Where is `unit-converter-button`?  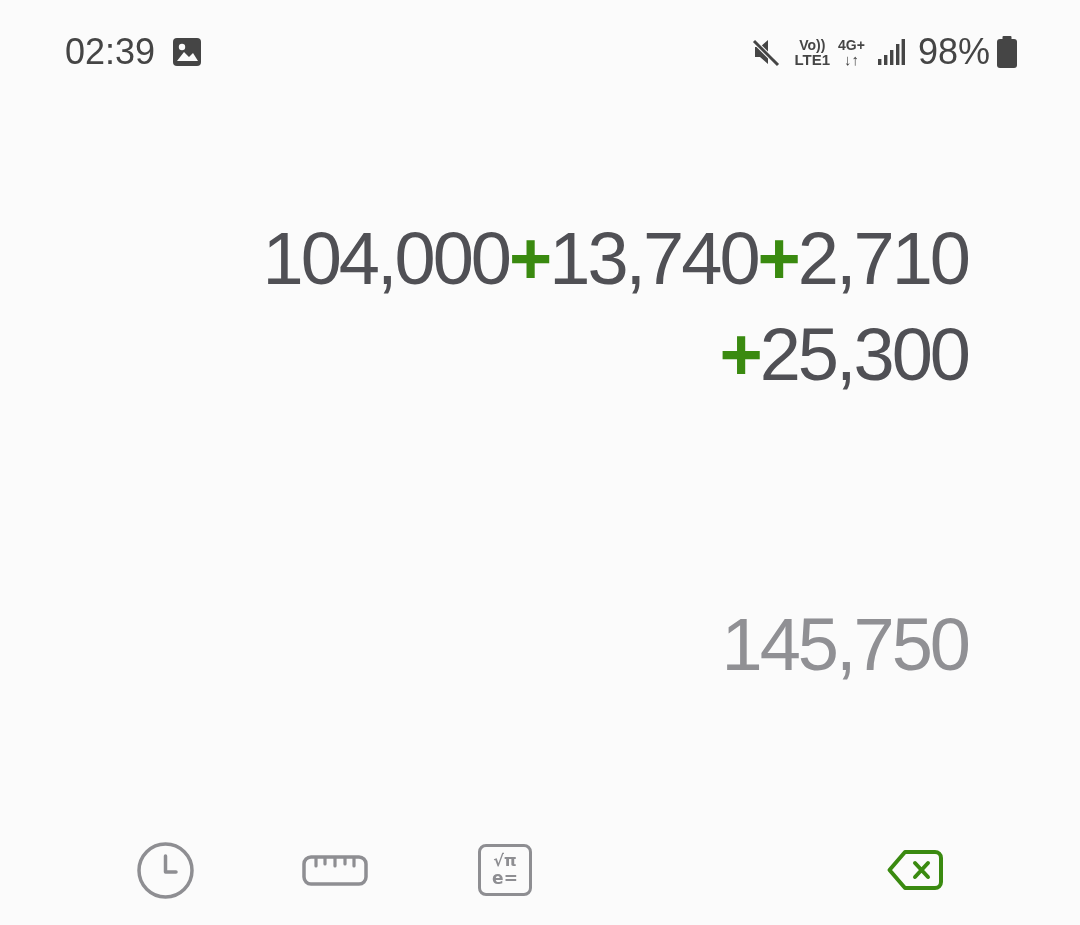
unit-converter-button is located at coordinates (335, 870).